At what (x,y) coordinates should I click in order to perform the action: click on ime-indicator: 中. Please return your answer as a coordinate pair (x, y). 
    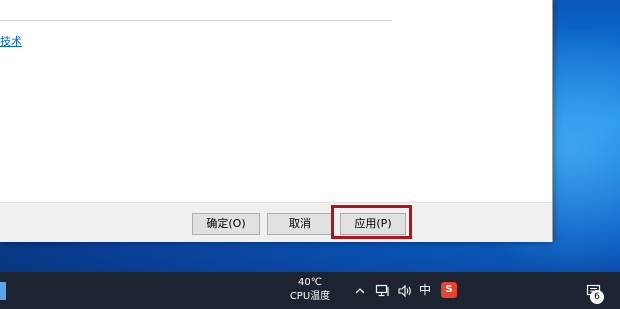
    Looking at the image, I should click on (425, 290).